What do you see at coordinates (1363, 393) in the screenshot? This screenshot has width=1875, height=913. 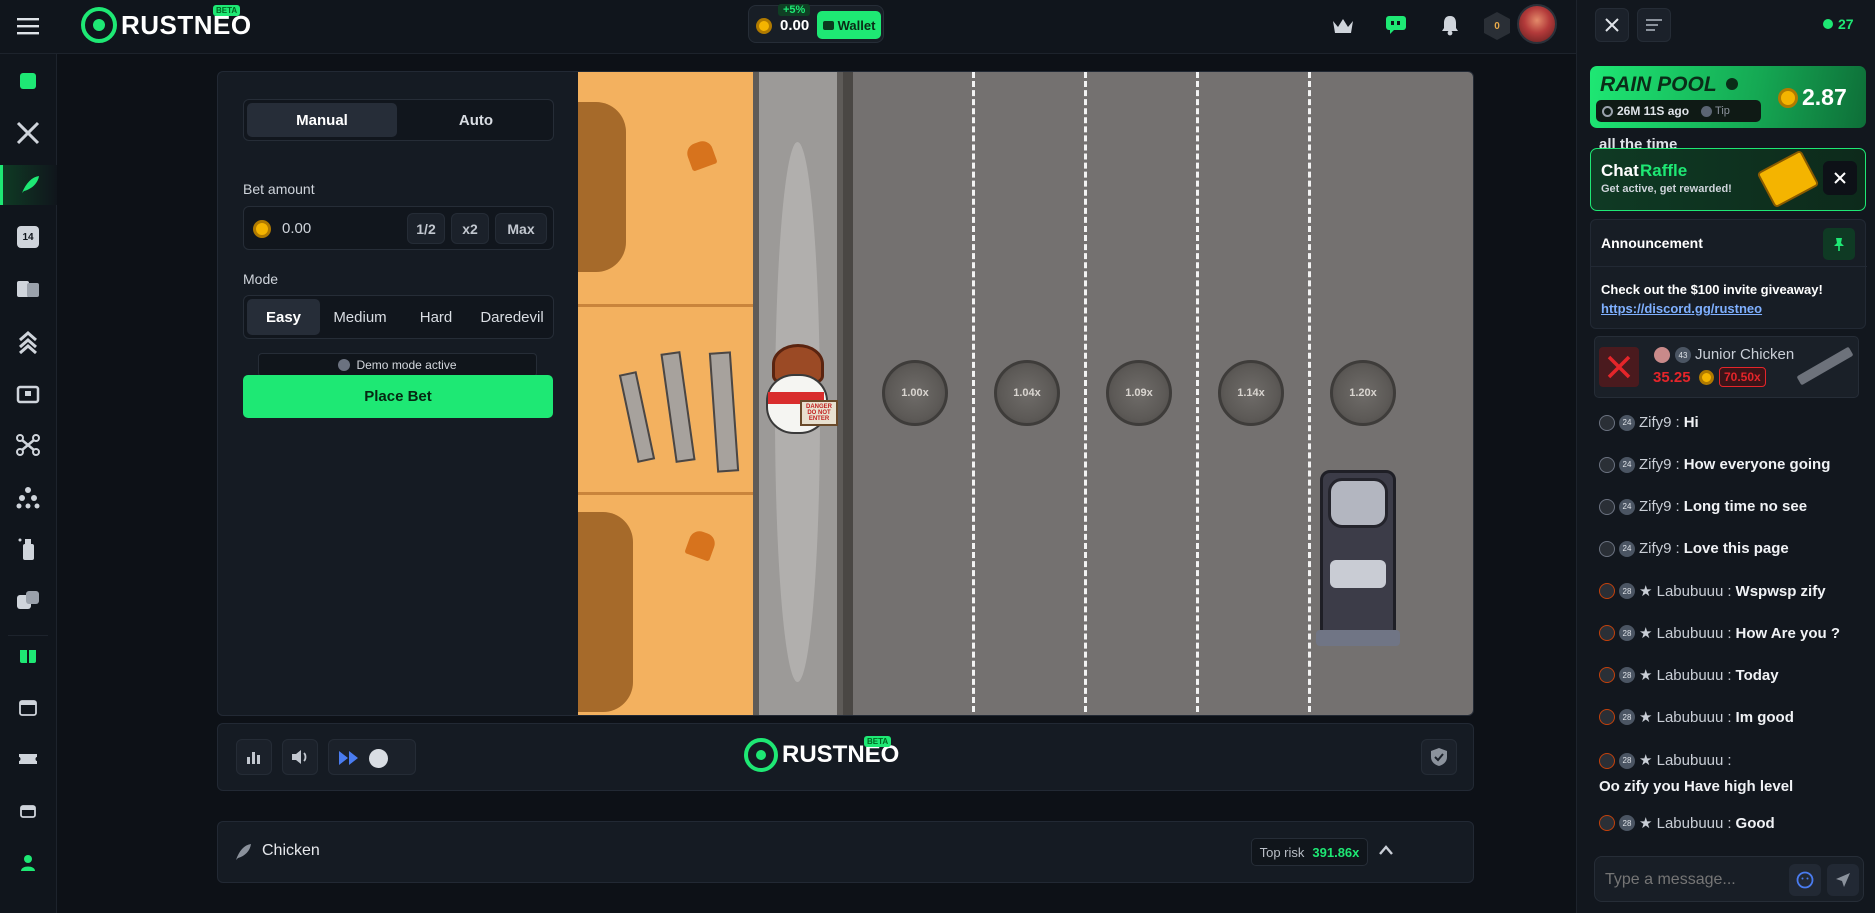 I see `multiplier-tile: 1.20x` at bounding box center [1363, 393].